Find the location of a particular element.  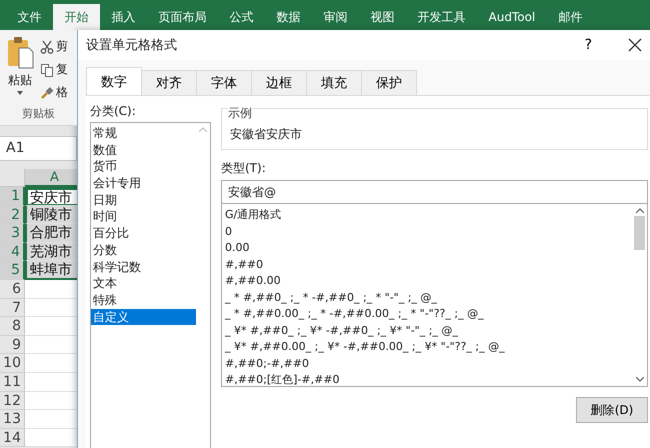

category-item: 货币 is located at coordinates (143, 167).